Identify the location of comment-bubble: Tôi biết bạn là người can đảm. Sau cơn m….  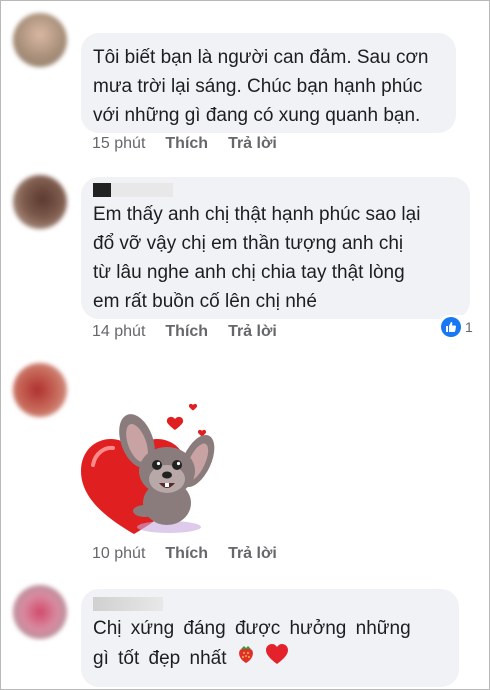
(268, 83).